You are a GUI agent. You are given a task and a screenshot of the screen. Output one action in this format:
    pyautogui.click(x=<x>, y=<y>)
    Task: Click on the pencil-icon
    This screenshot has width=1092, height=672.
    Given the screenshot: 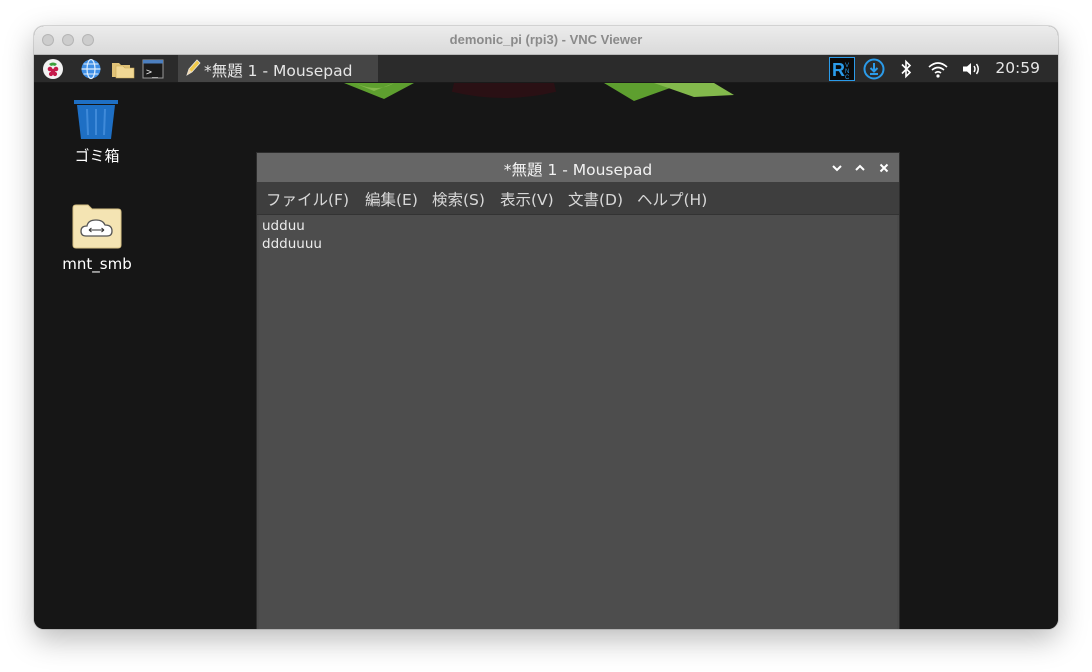 What is the action you would take?
    pyautogui.click(x=193, y=70)
    